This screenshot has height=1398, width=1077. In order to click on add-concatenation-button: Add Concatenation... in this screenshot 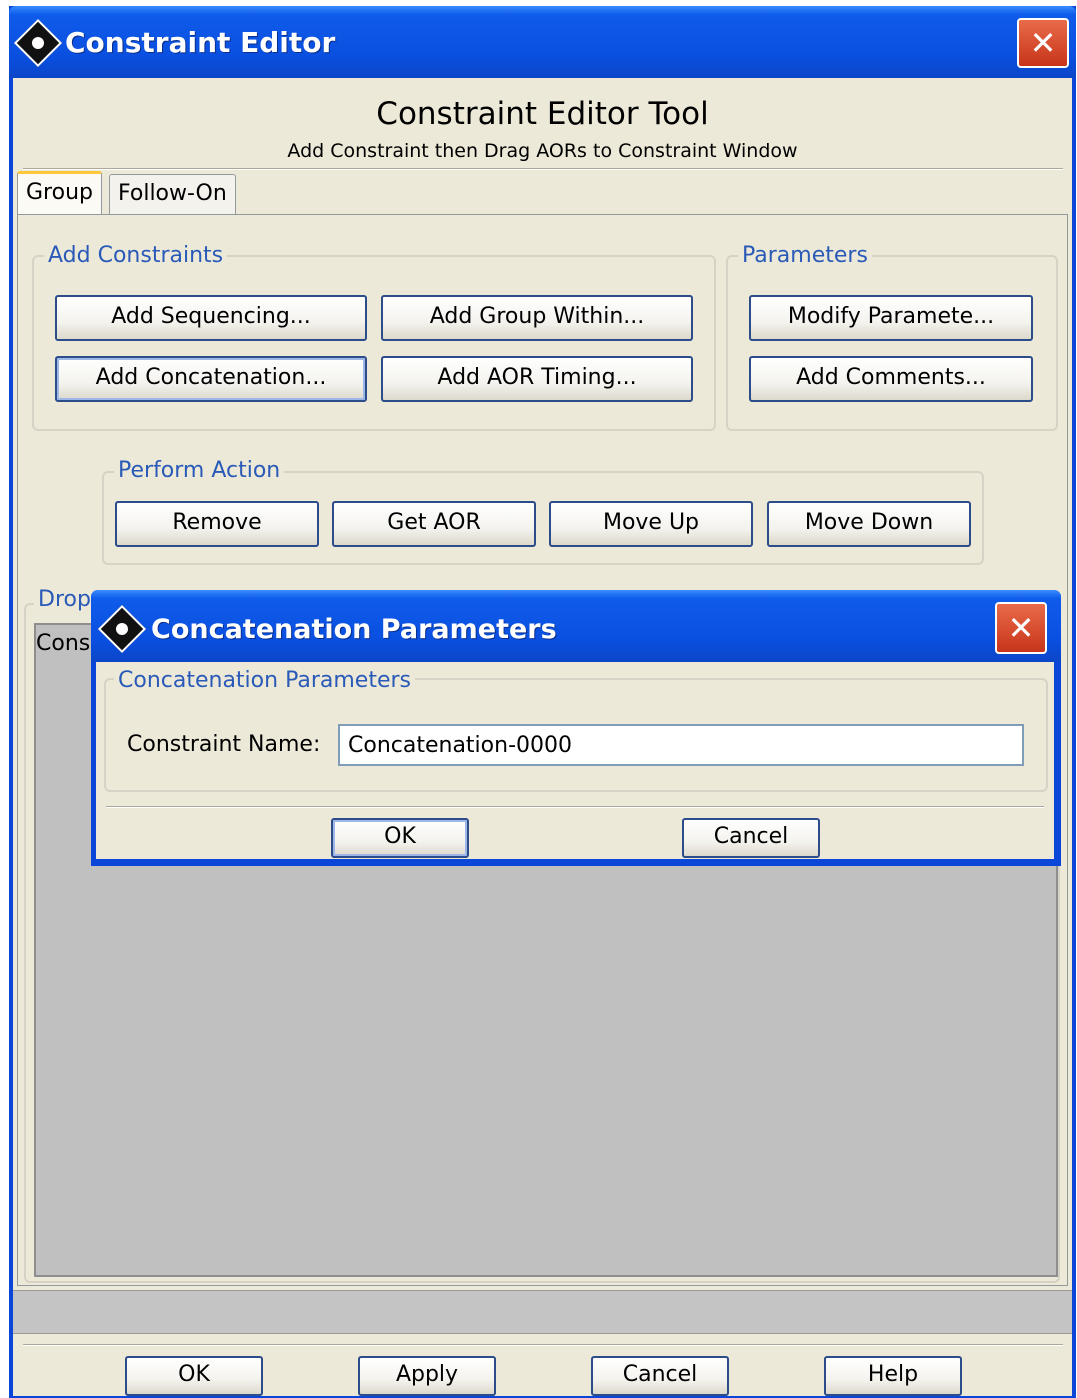, I will do `click(211, 379)`.